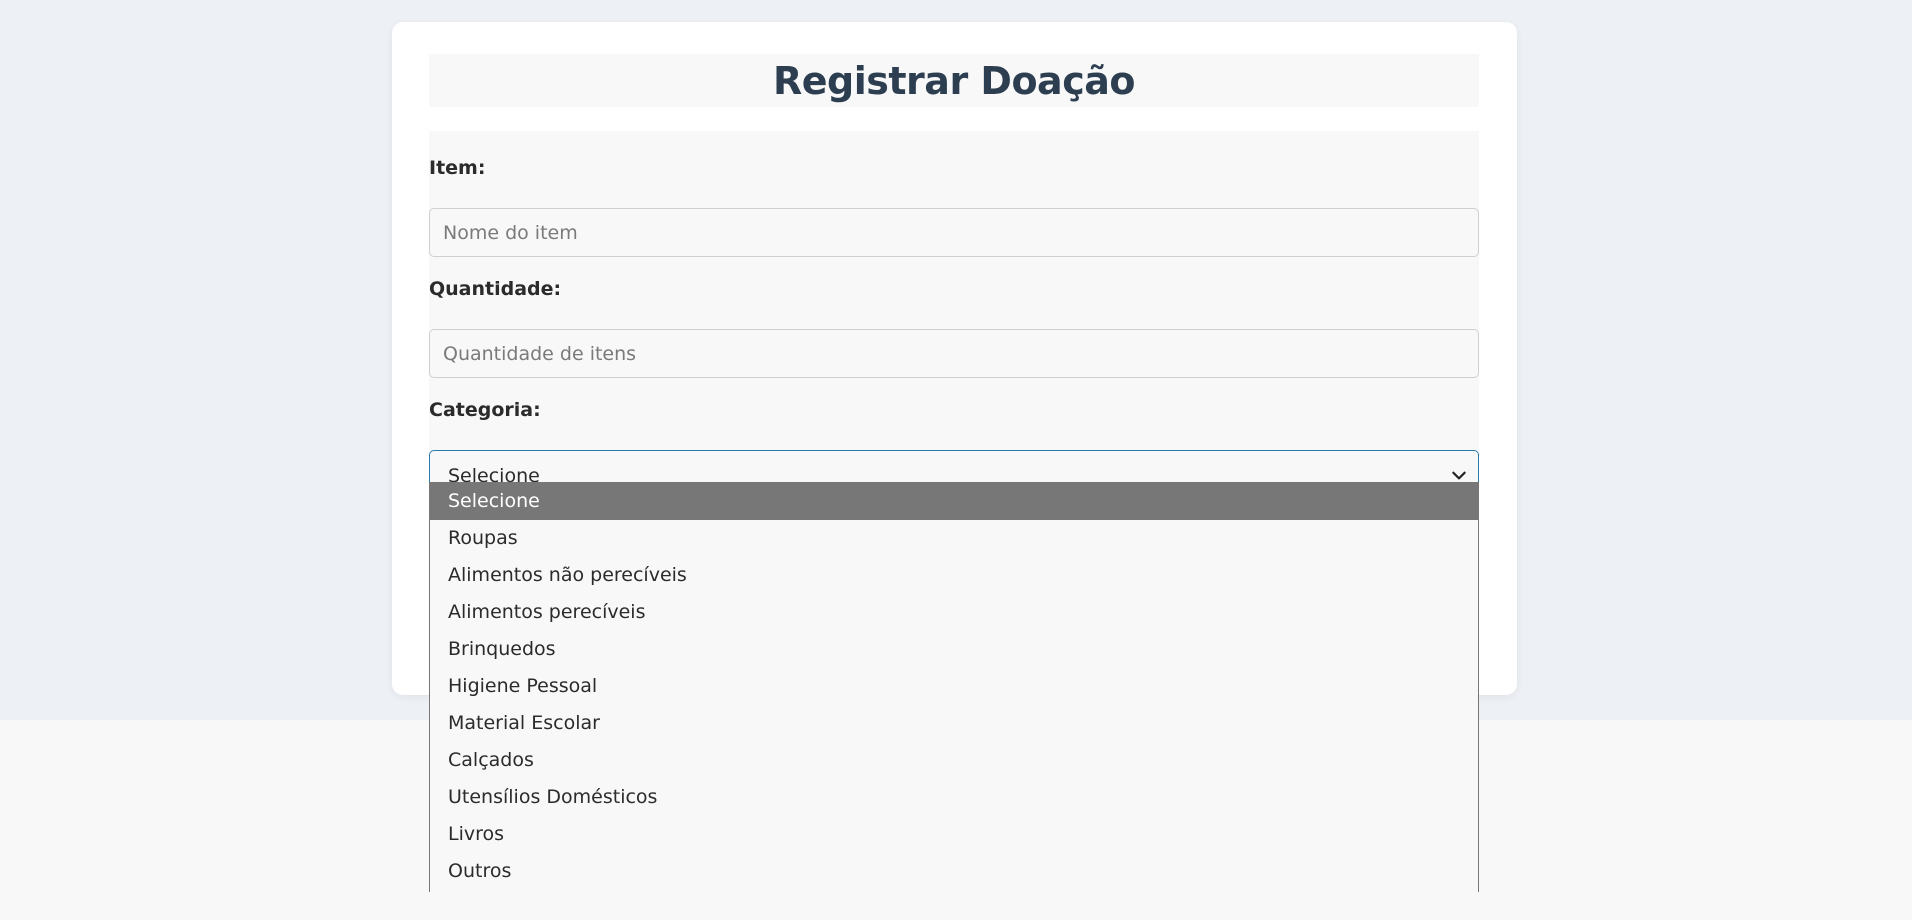  Describe the element at coordinates (954, 575) in the screenshot. I see `category-option: Alimentos não perecíveis` at that location.